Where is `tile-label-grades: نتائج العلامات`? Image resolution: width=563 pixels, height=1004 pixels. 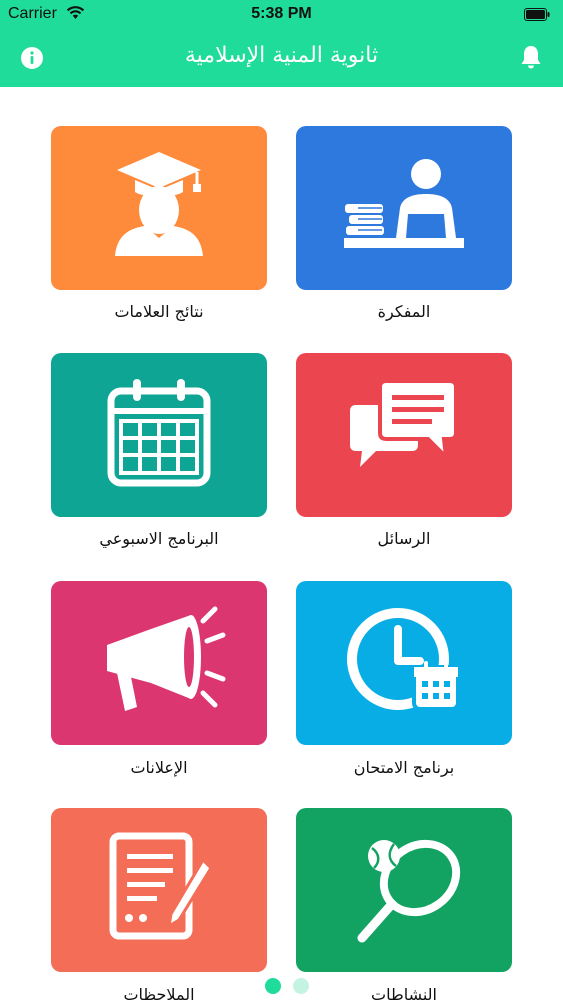
tile-label-grades: نتائج العلامات is located at coordinates (159, 311).